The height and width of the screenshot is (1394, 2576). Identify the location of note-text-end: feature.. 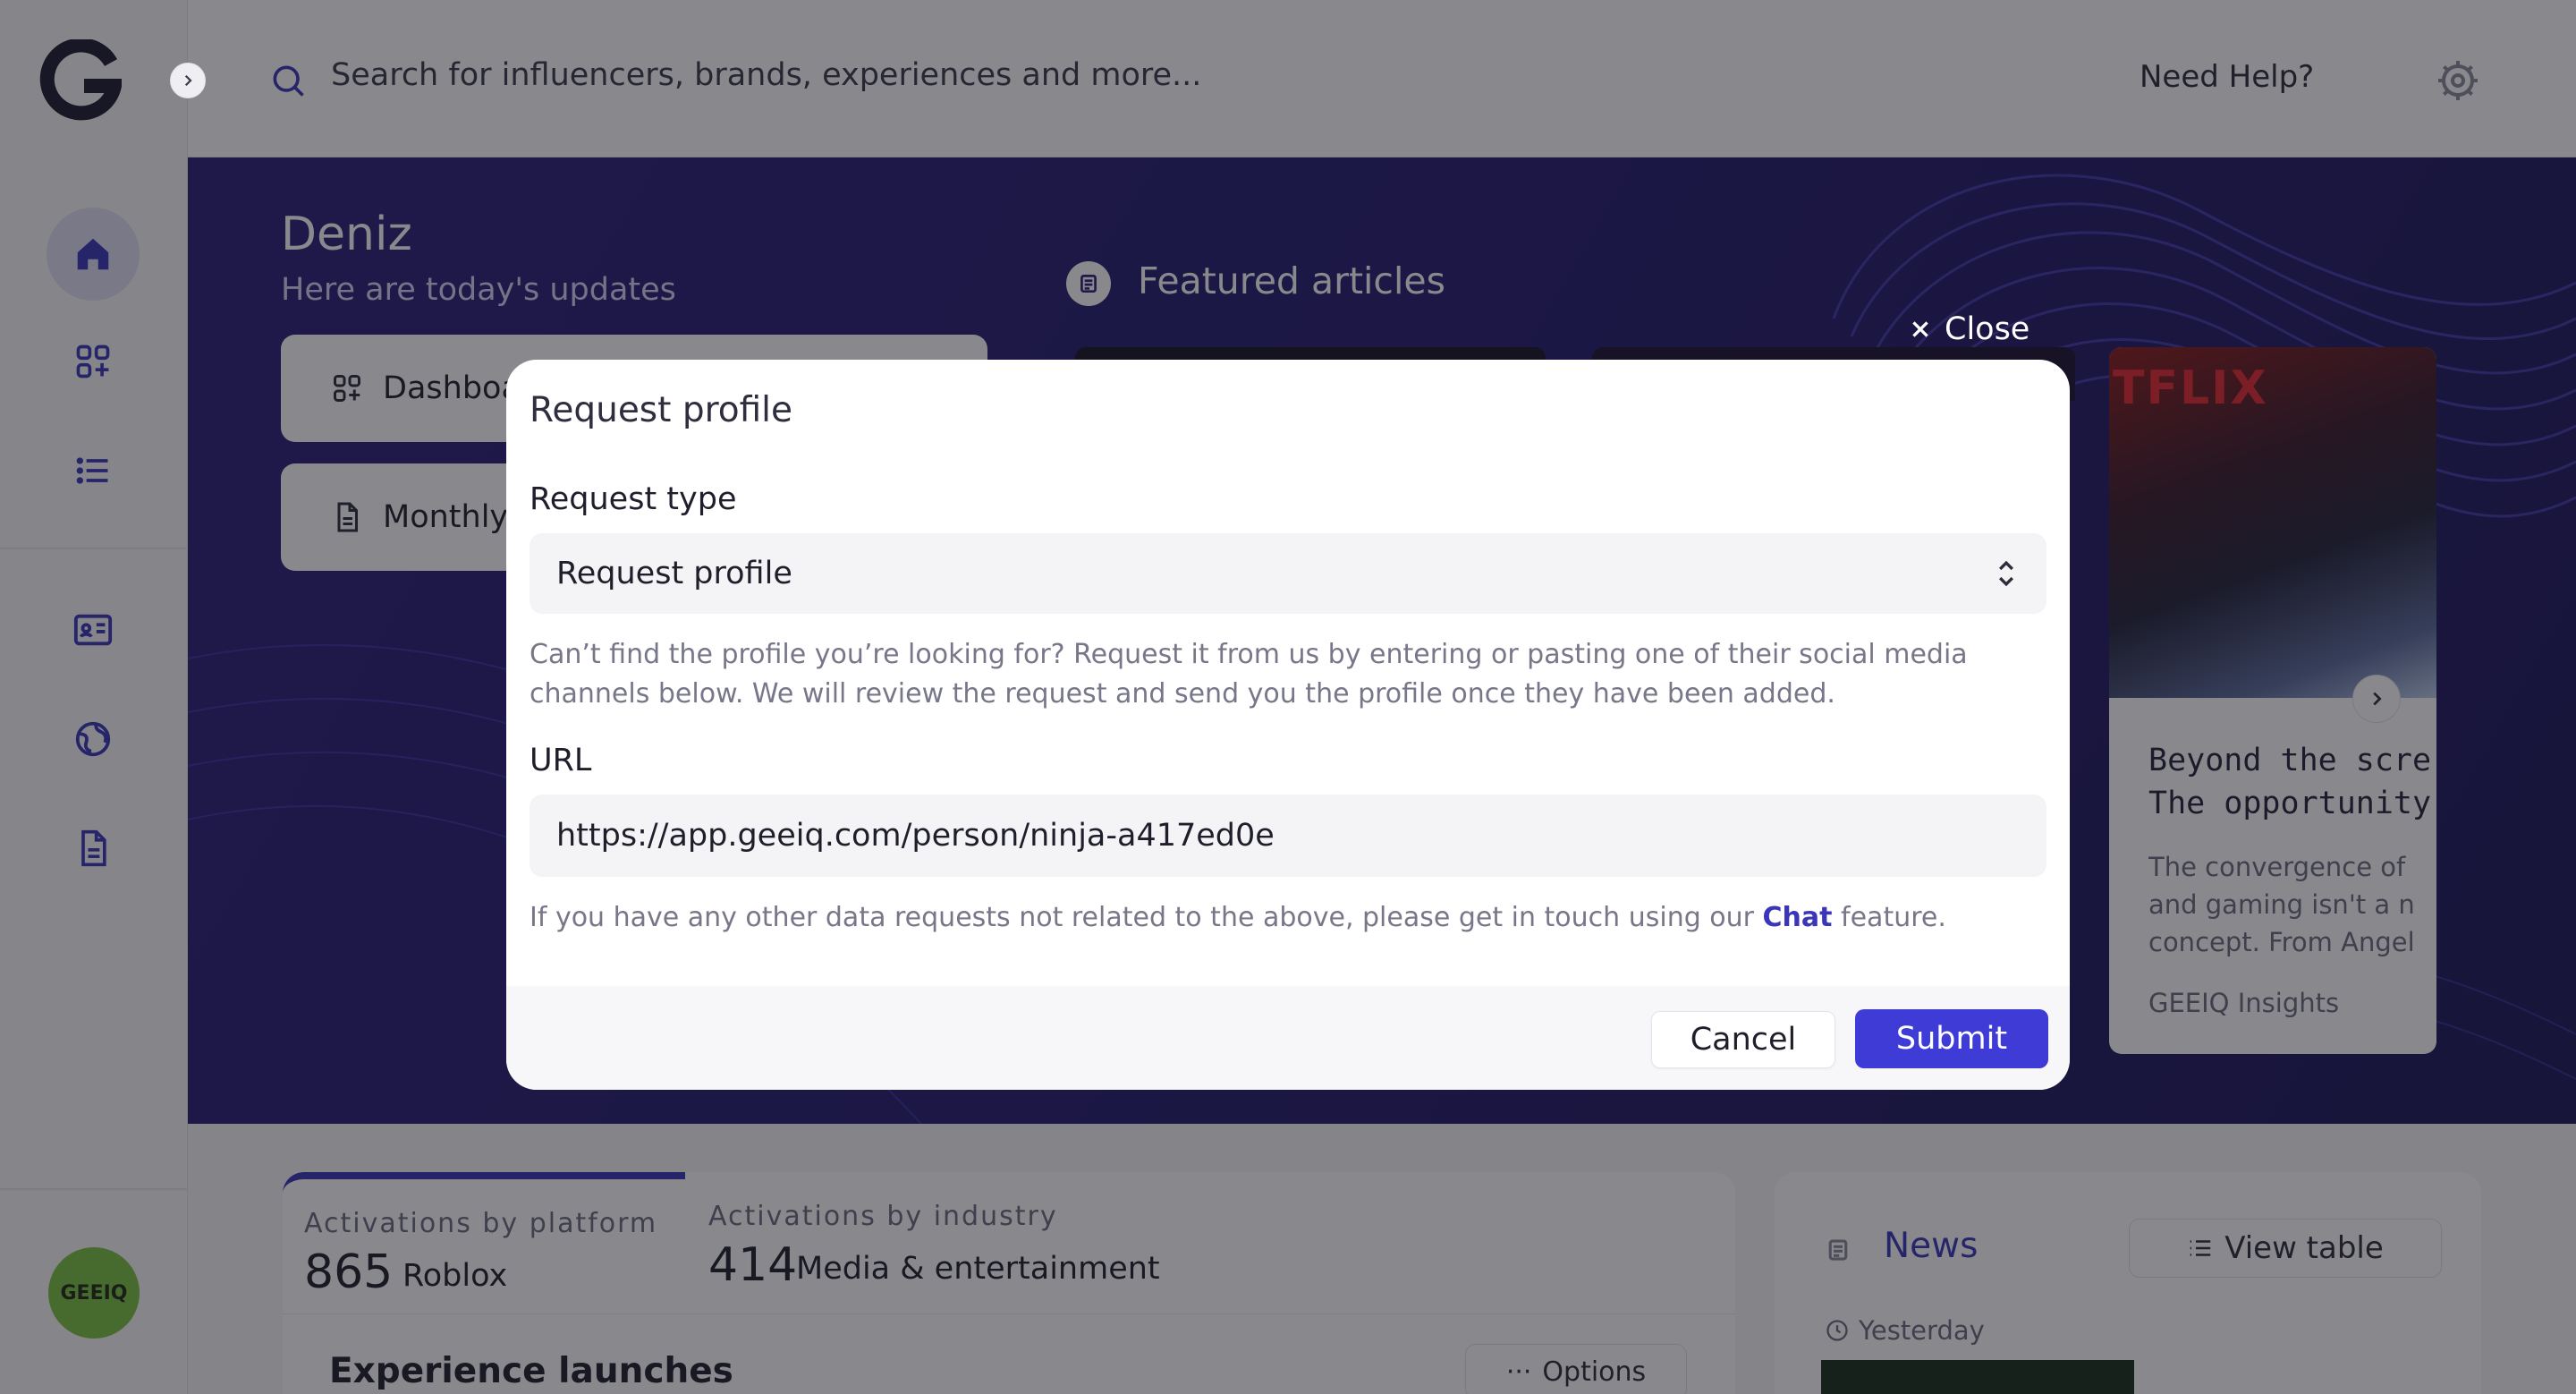
(1889, 917).